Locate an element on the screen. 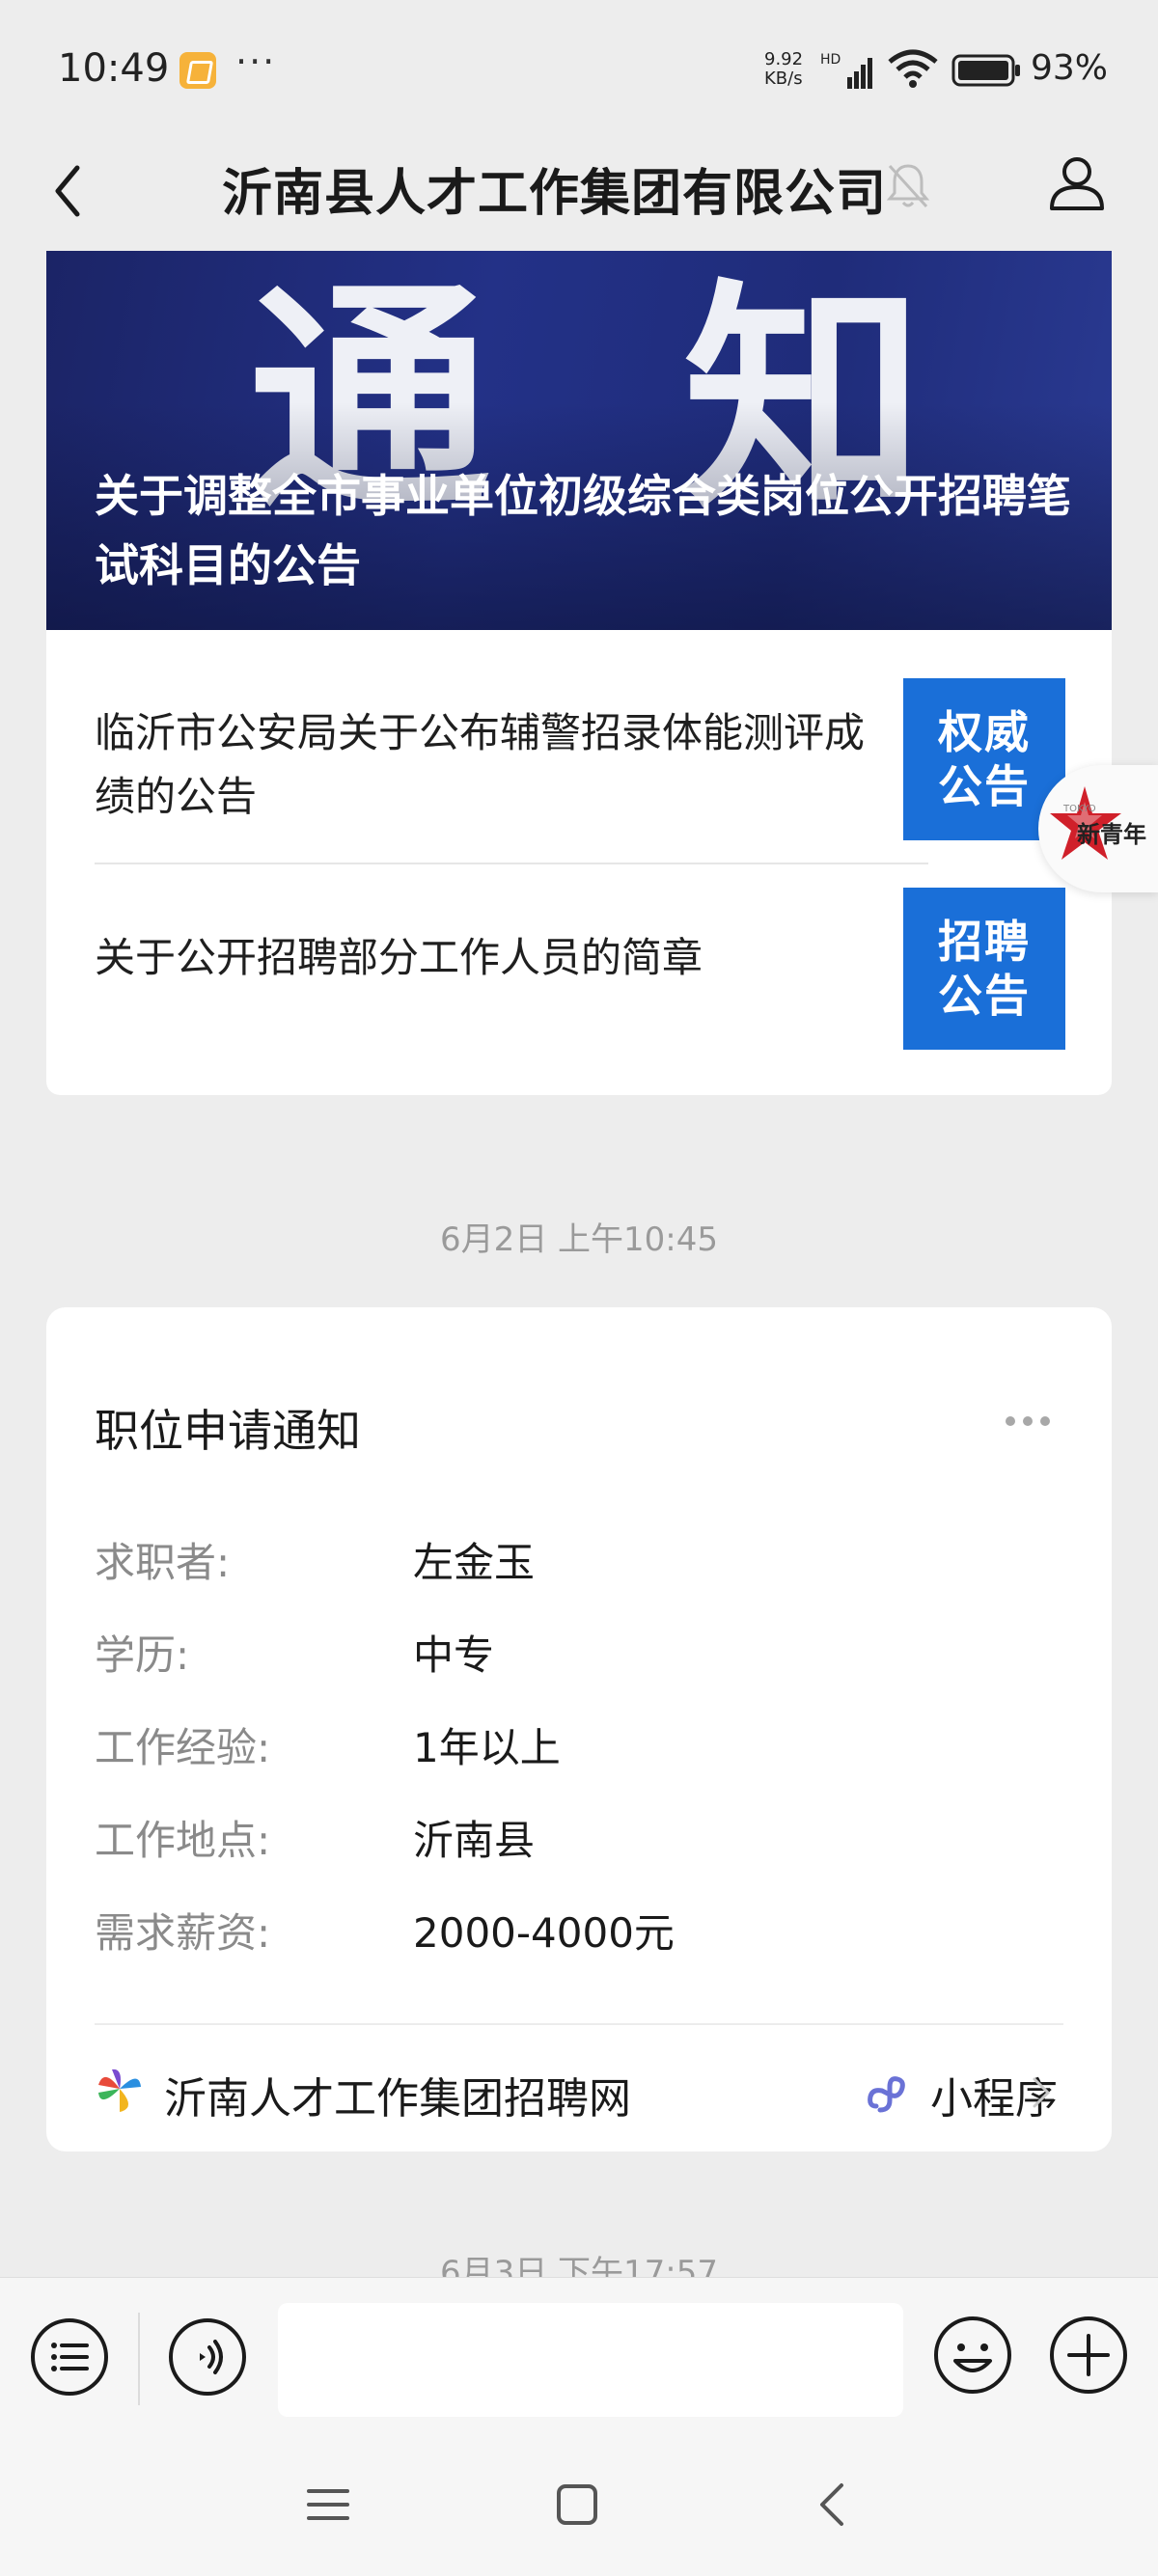  message-input-bar is located at coordinates (579, 2359).